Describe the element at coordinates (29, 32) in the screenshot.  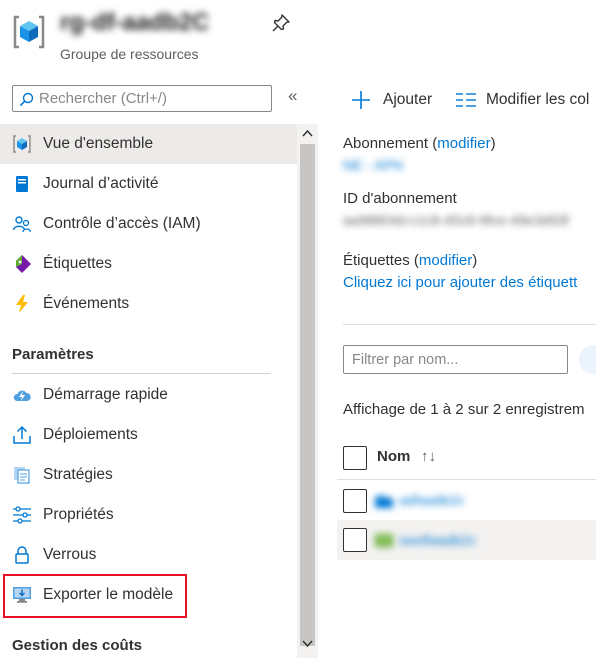
I see `resource-group-icon` at that location.